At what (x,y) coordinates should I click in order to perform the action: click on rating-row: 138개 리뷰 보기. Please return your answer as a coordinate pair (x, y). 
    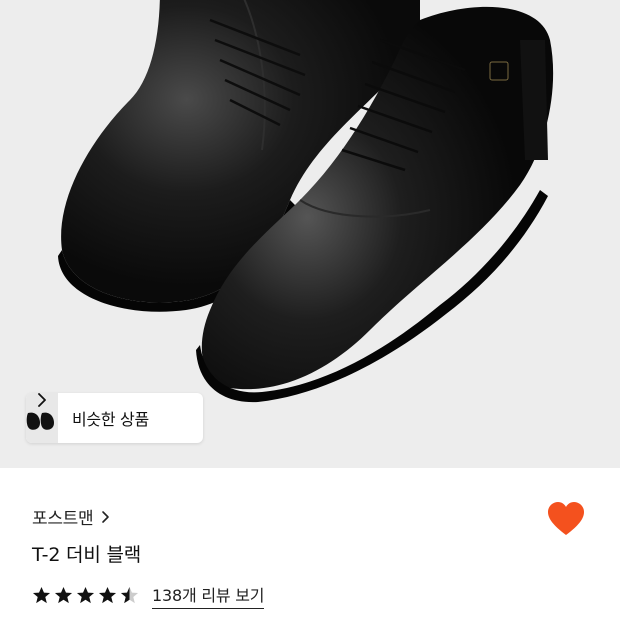
    Looking at the image, I should click on (148, 595).